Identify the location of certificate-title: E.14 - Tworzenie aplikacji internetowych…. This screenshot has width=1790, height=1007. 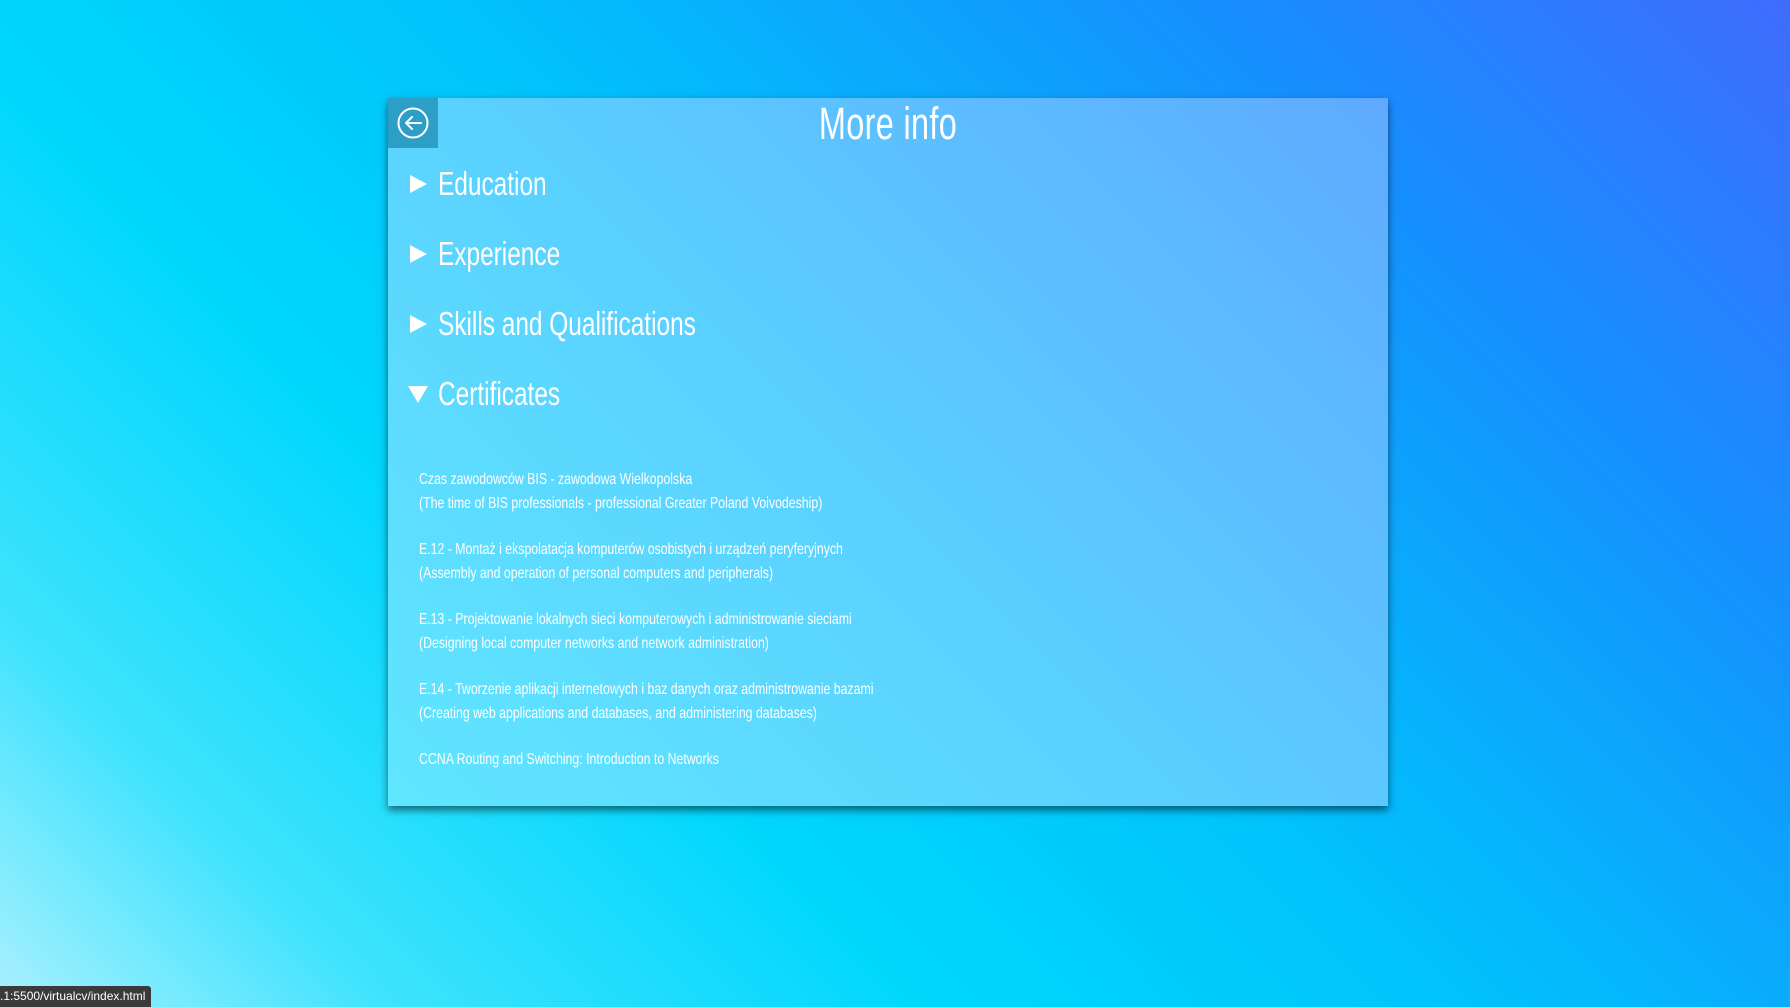
(646, 689).